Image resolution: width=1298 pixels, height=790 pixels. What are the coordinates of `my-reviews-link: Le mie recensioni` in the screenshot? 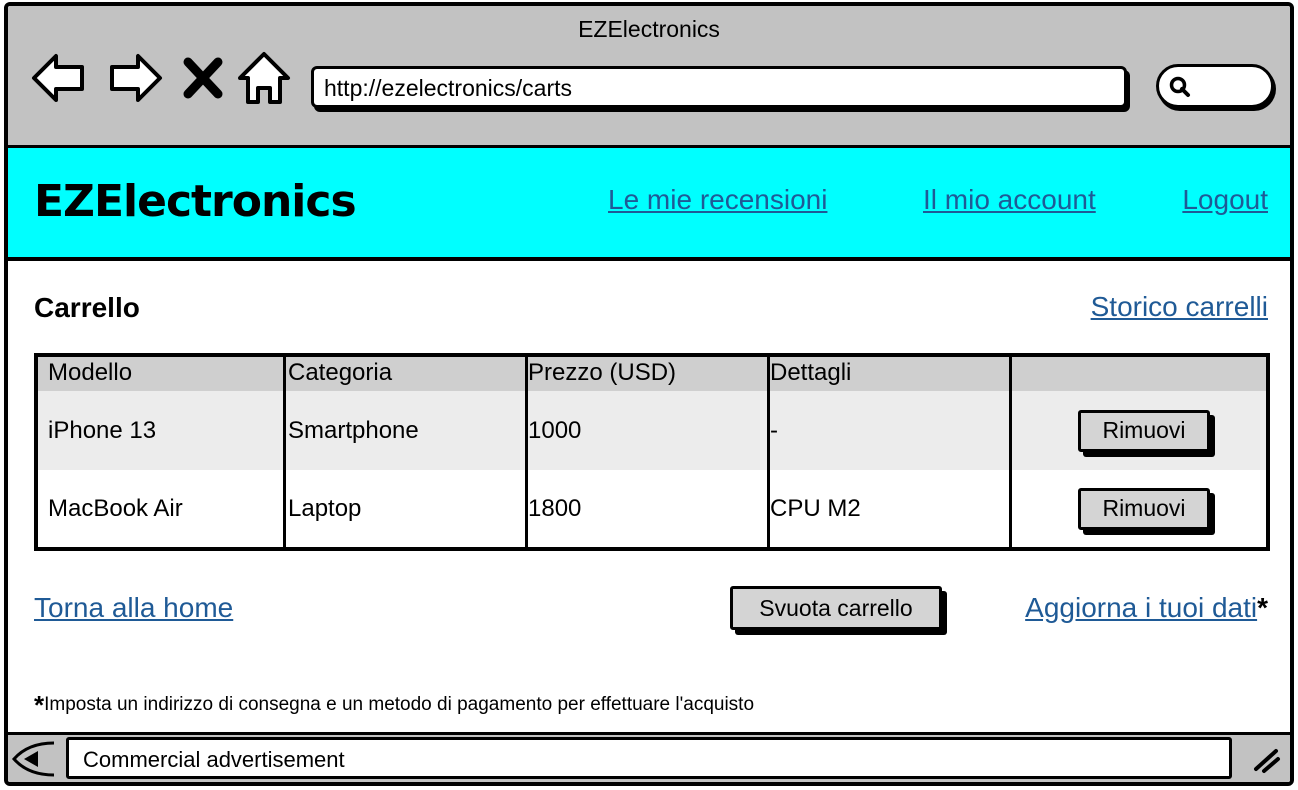 It's located at (717, 200).